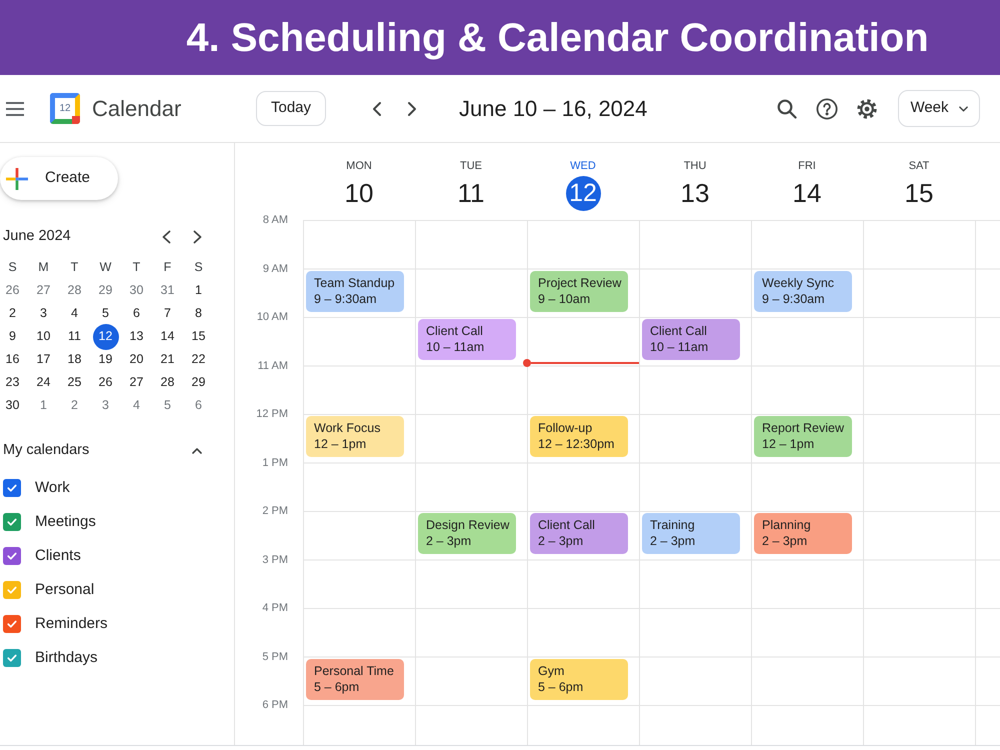 This screenshot has width=1000, height=750. What do you see at coordinates (15, 109) in the screenshot?
I see `menu-icon` at bounding box center [15, 109].